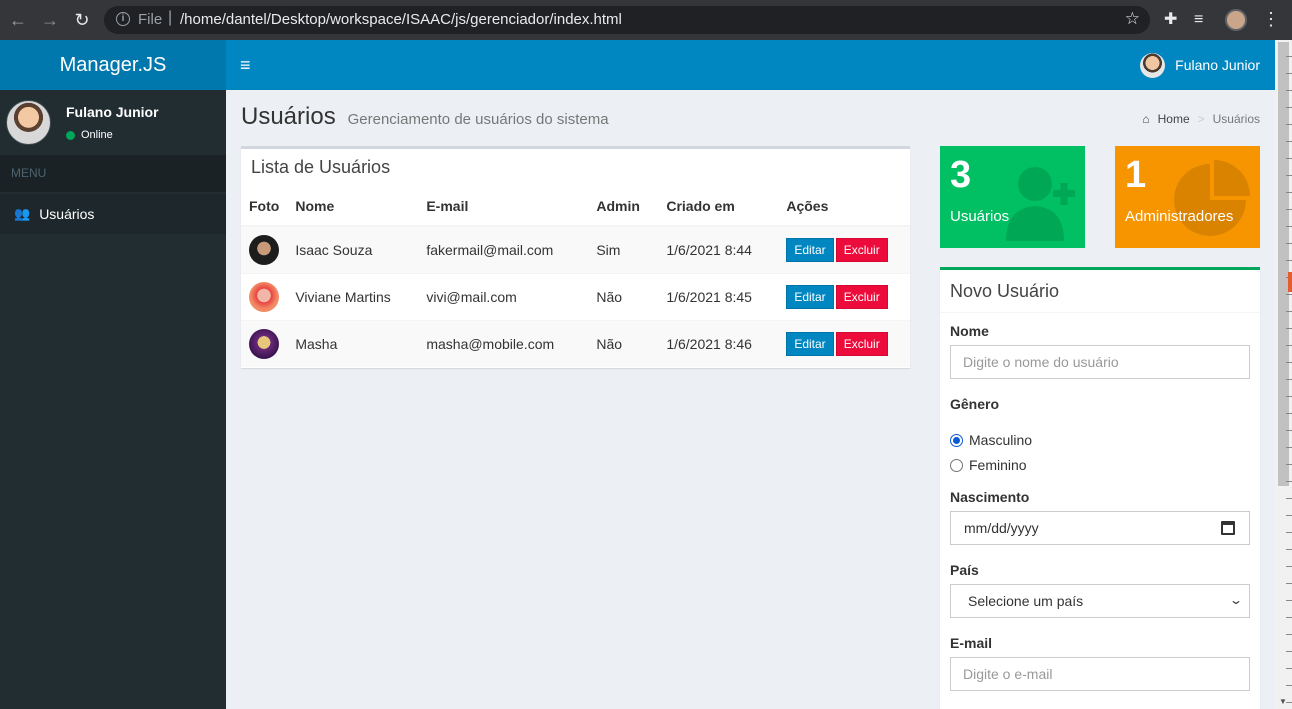  Describe the element at coordinates (637, 65) in the screenshot. I see `top-navbar: Manager.JS ≡ Fulano Junior` at that location.